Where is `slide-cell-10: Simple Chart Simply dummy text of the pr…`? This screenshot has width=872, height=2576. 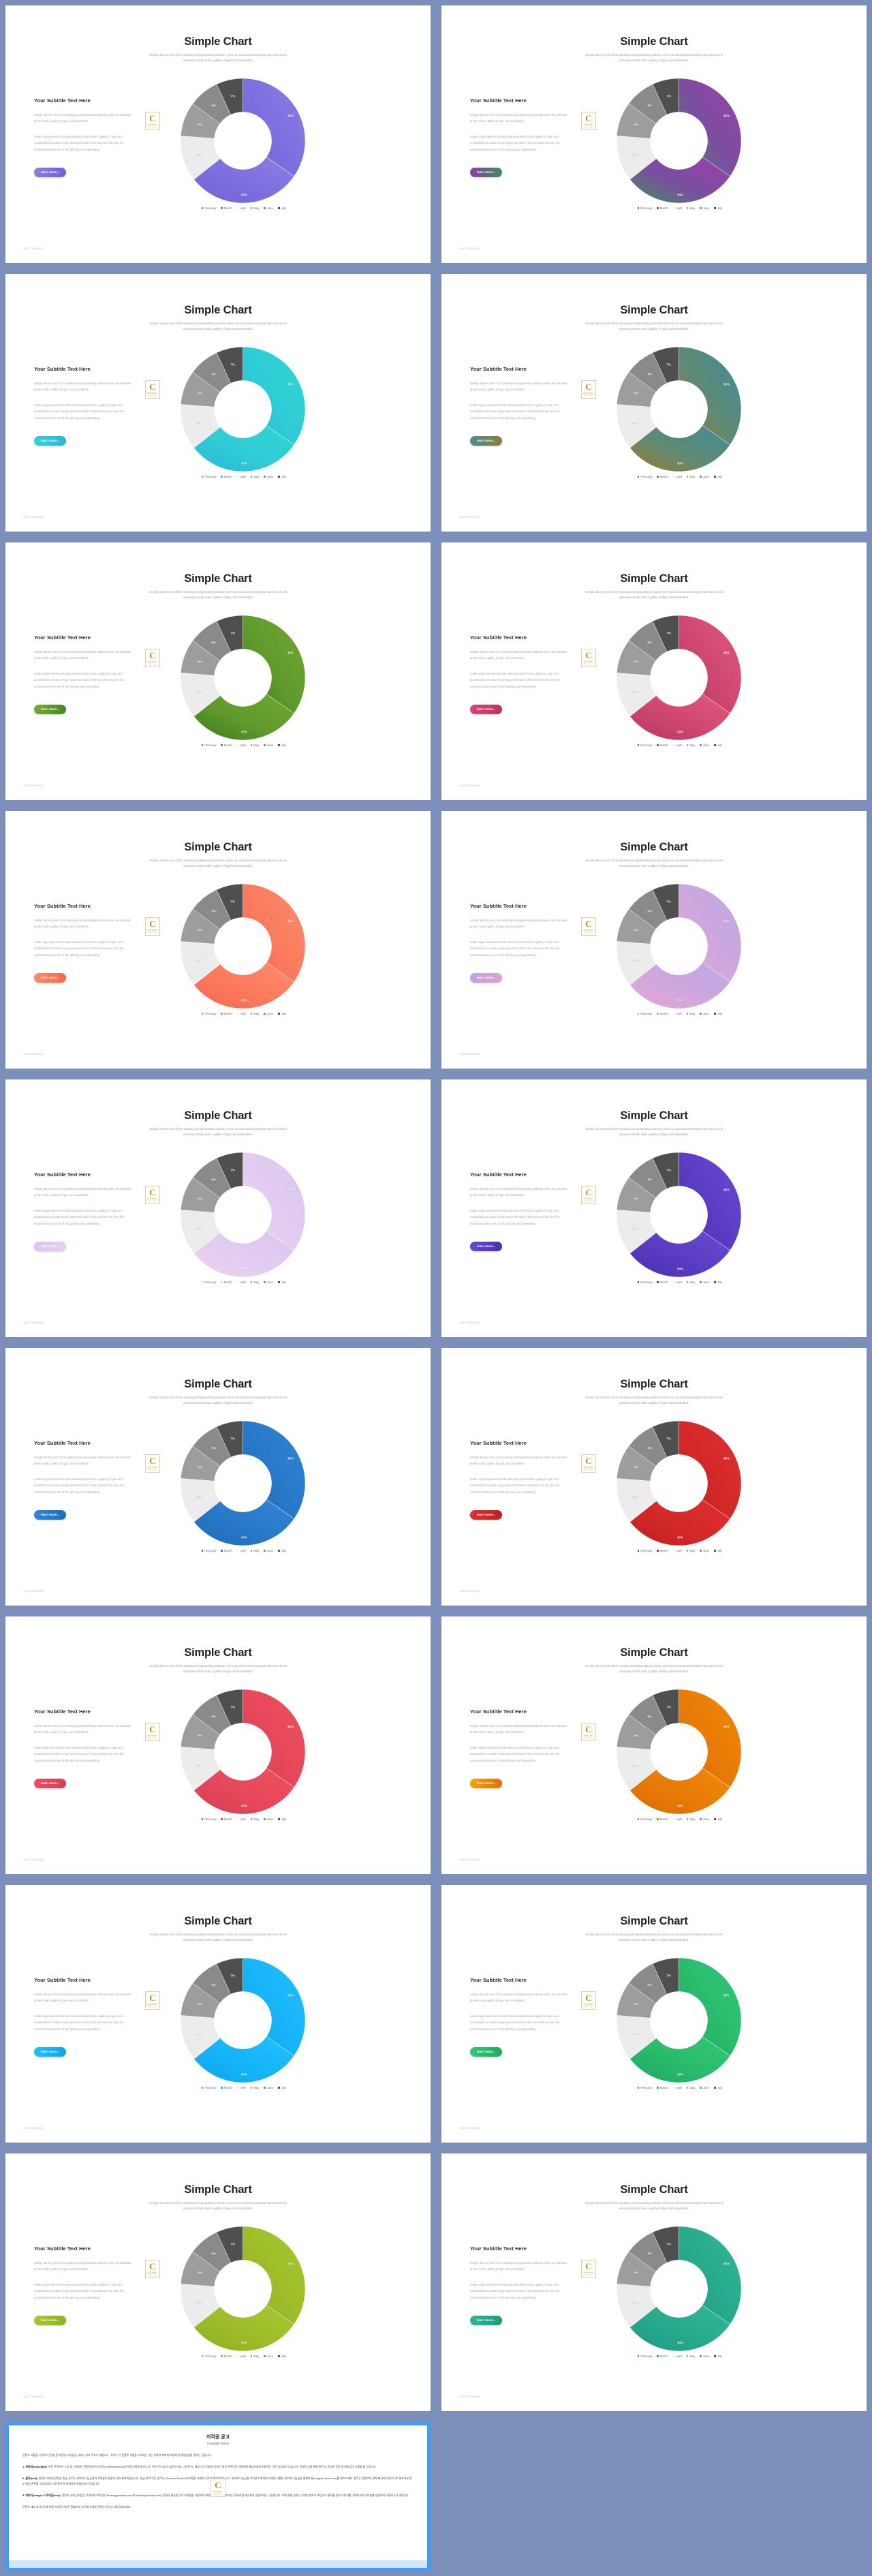 slide-cell-10: Simple Chart Simply dummy text of the pr… is located at coordinates (654, 1208).